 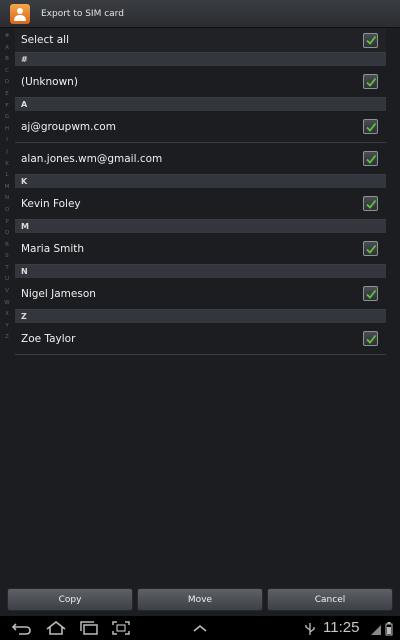 I want to click on battery-icon, so click(x=389, y=630).